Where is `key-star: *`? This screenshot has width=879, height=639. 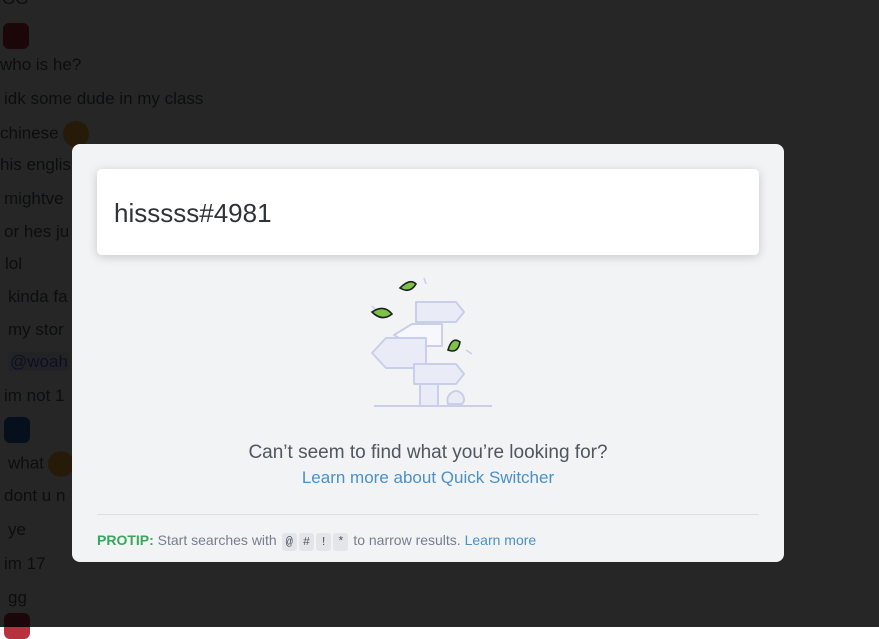
key-star: * is located at coordinates (341, 542).